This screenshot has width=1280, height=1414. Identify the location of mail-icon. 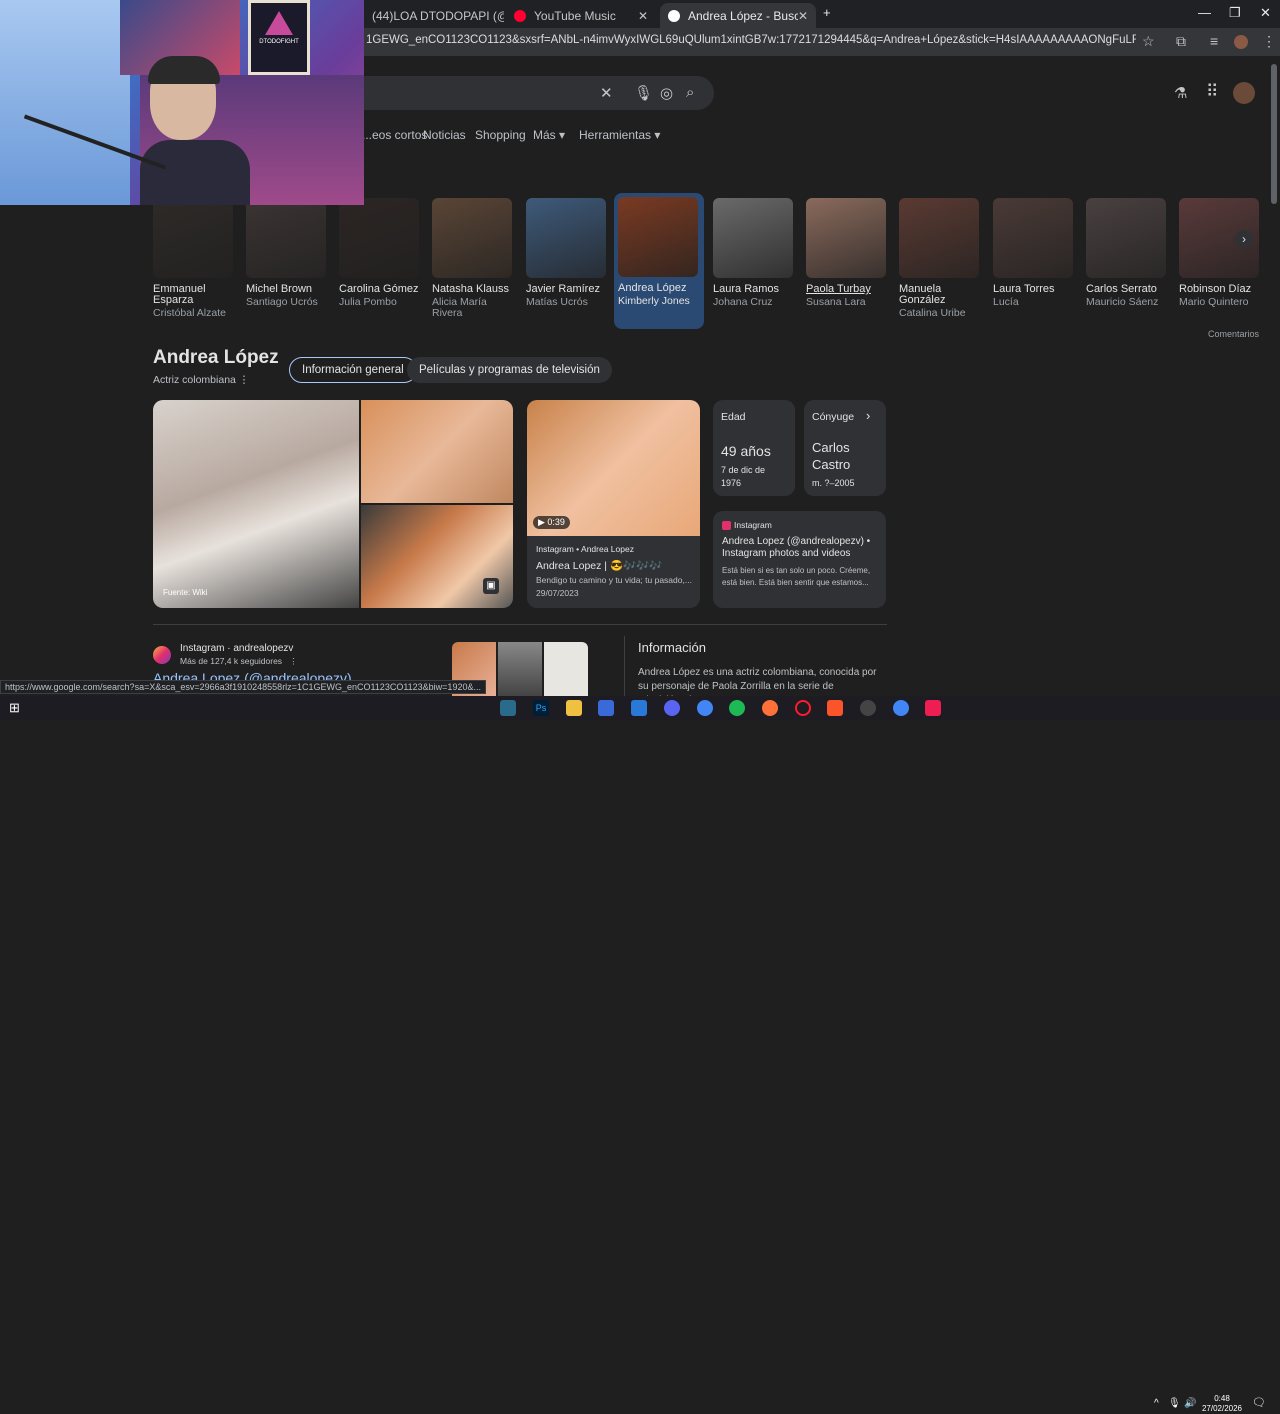
(639, 708).